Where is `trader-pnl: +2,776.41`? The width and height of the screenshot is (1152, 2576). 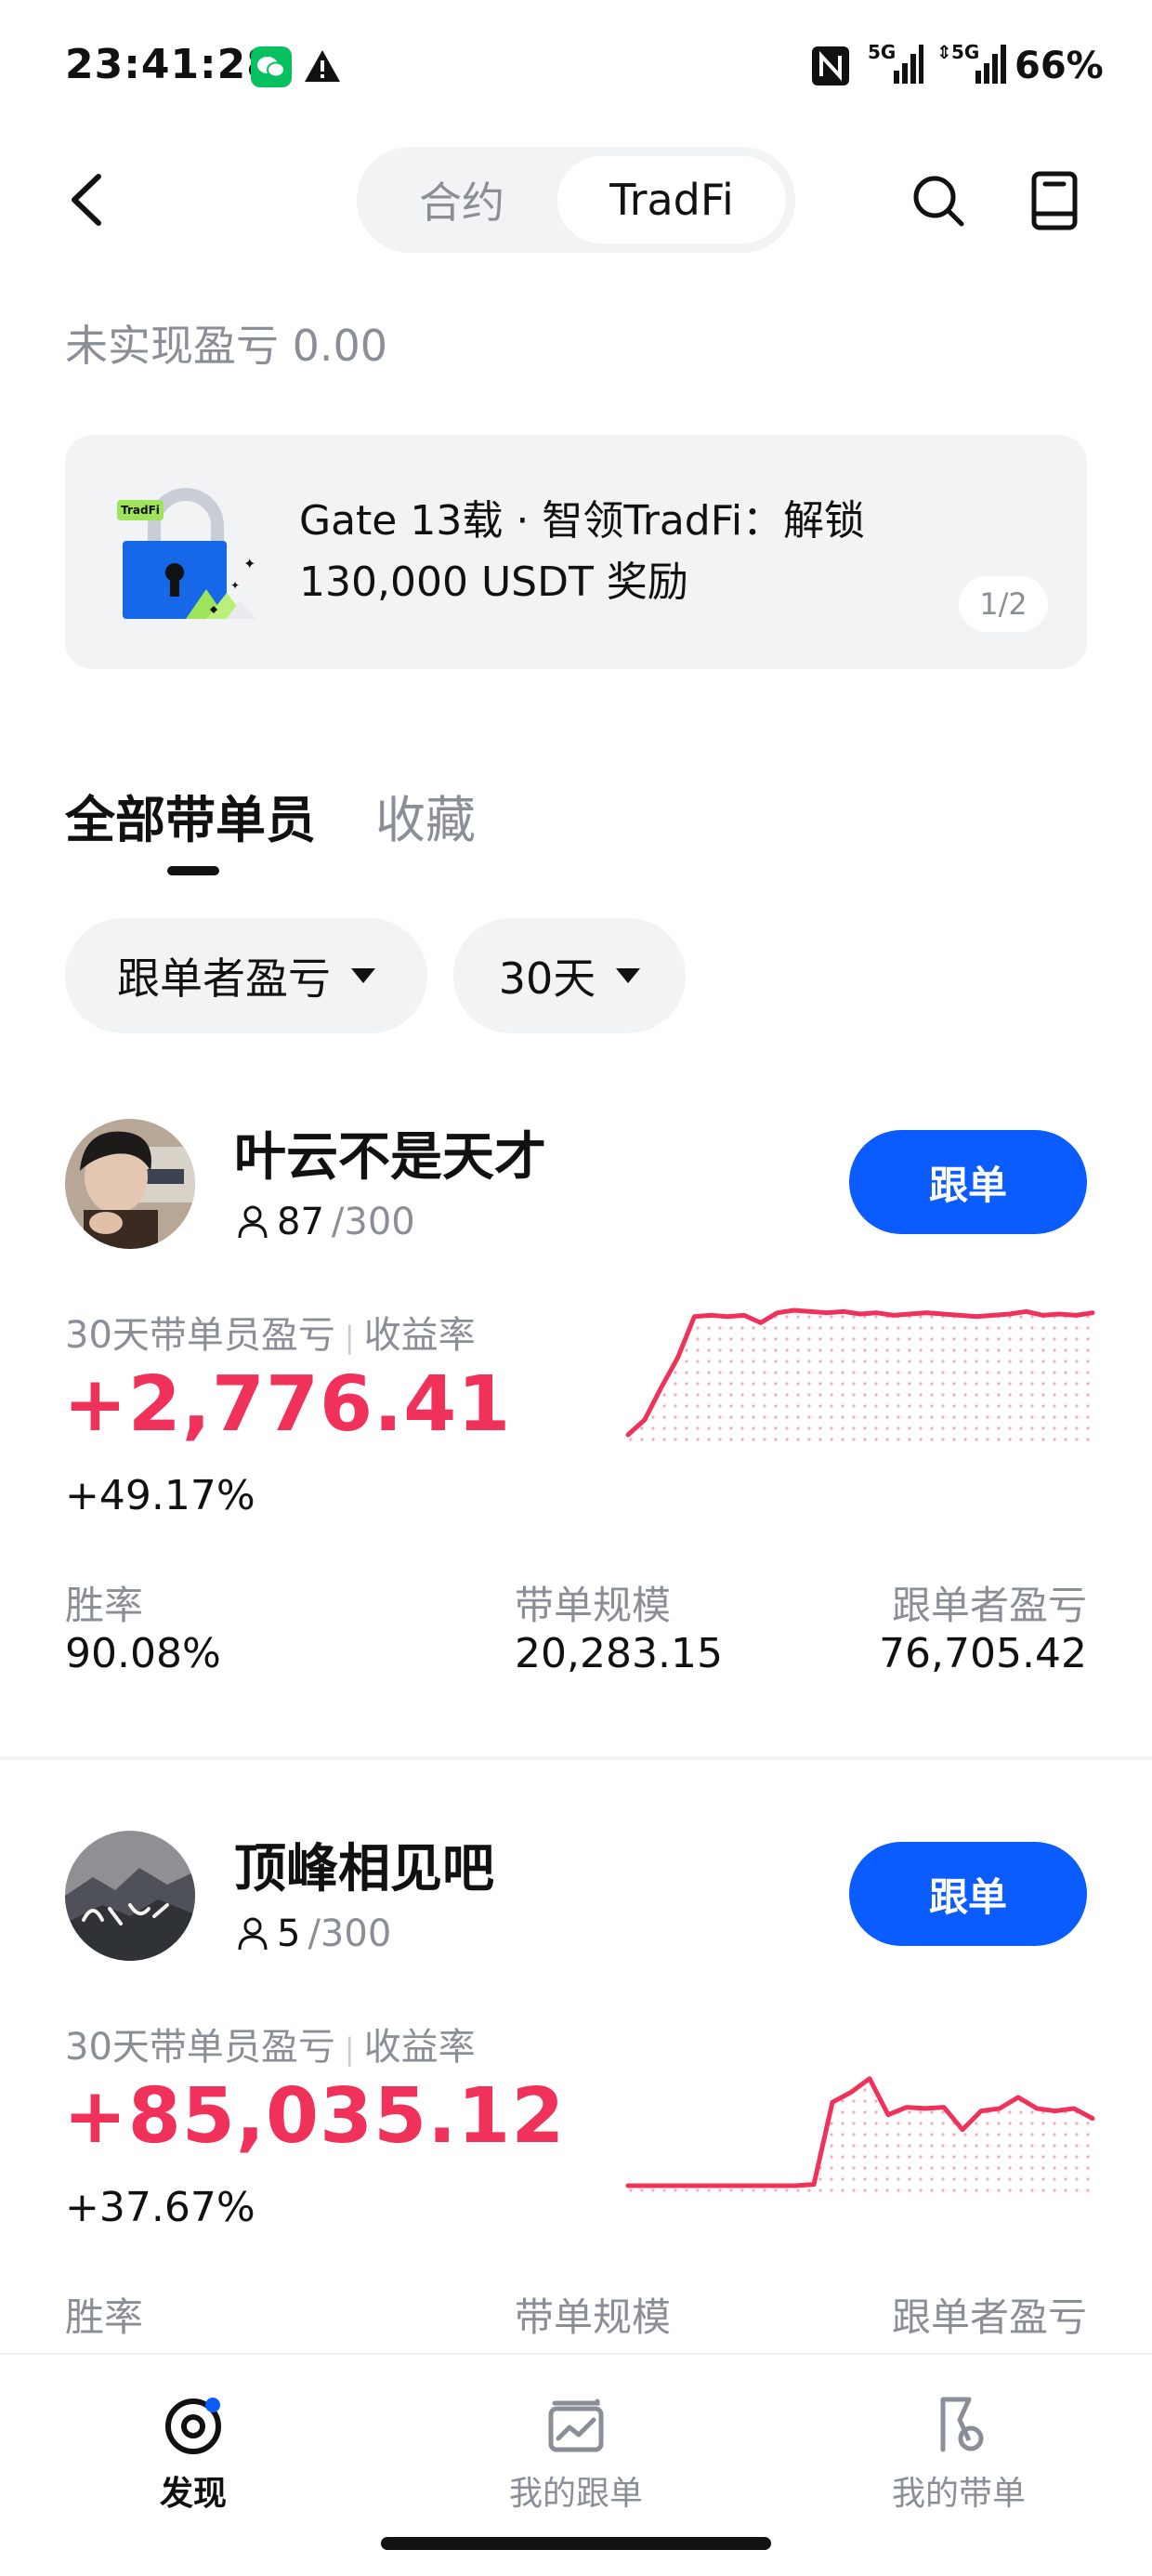 trader-pnl: +2,776.41 is located at coordinates (287, 1404).